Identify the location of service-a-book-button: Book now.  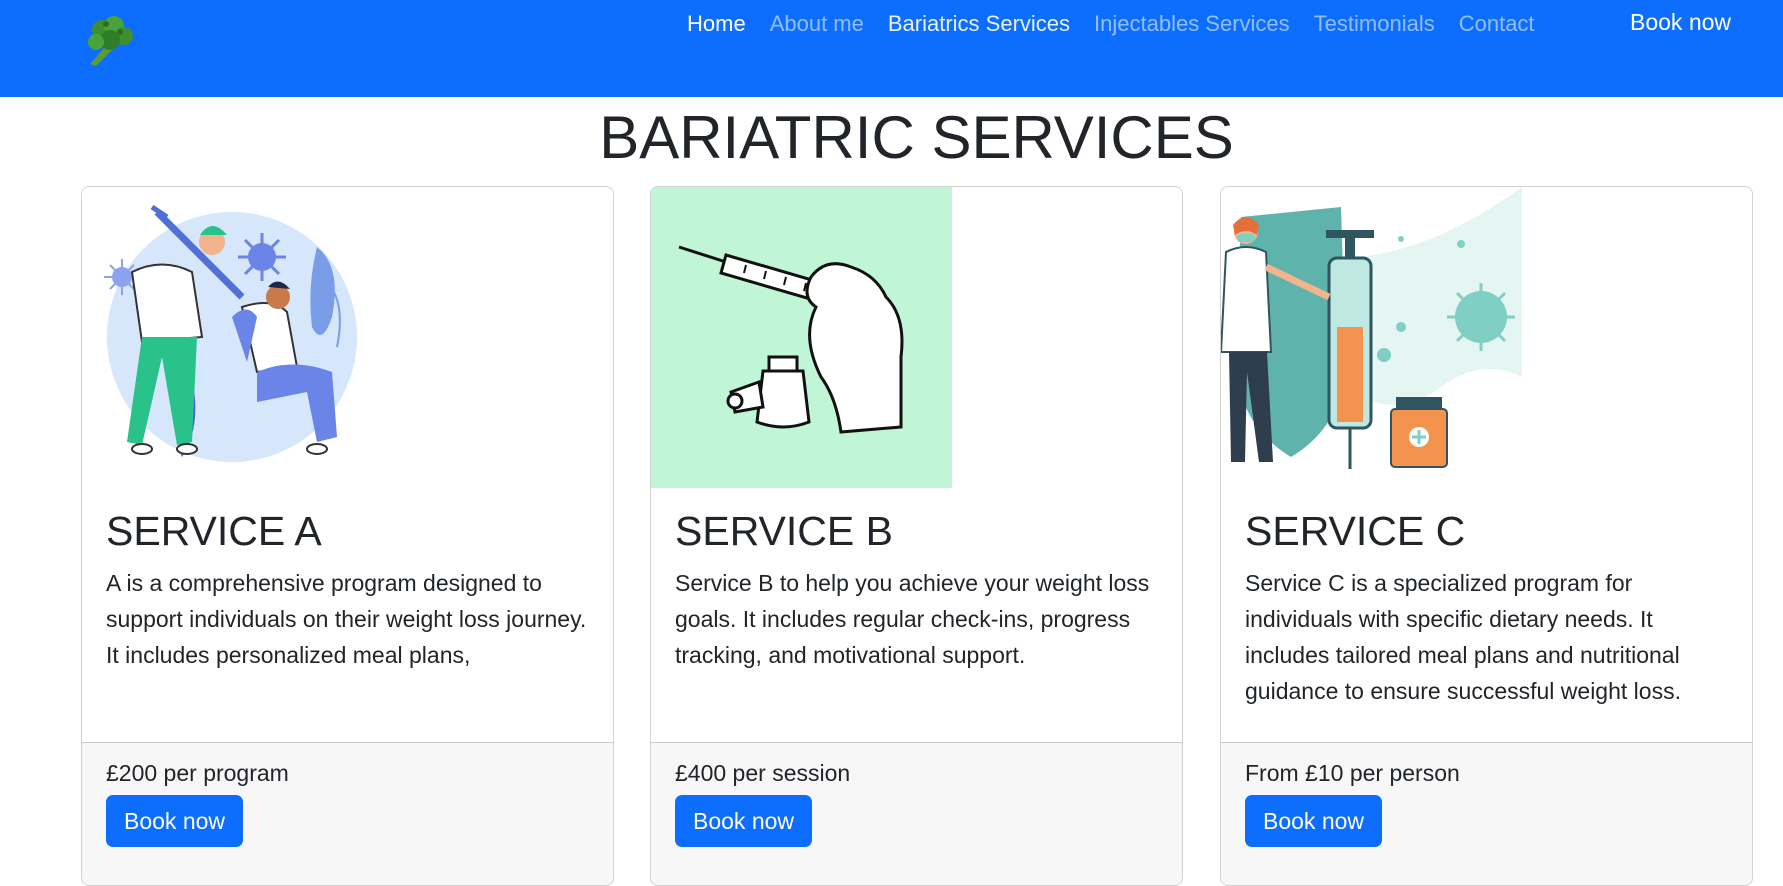
(175, 821).